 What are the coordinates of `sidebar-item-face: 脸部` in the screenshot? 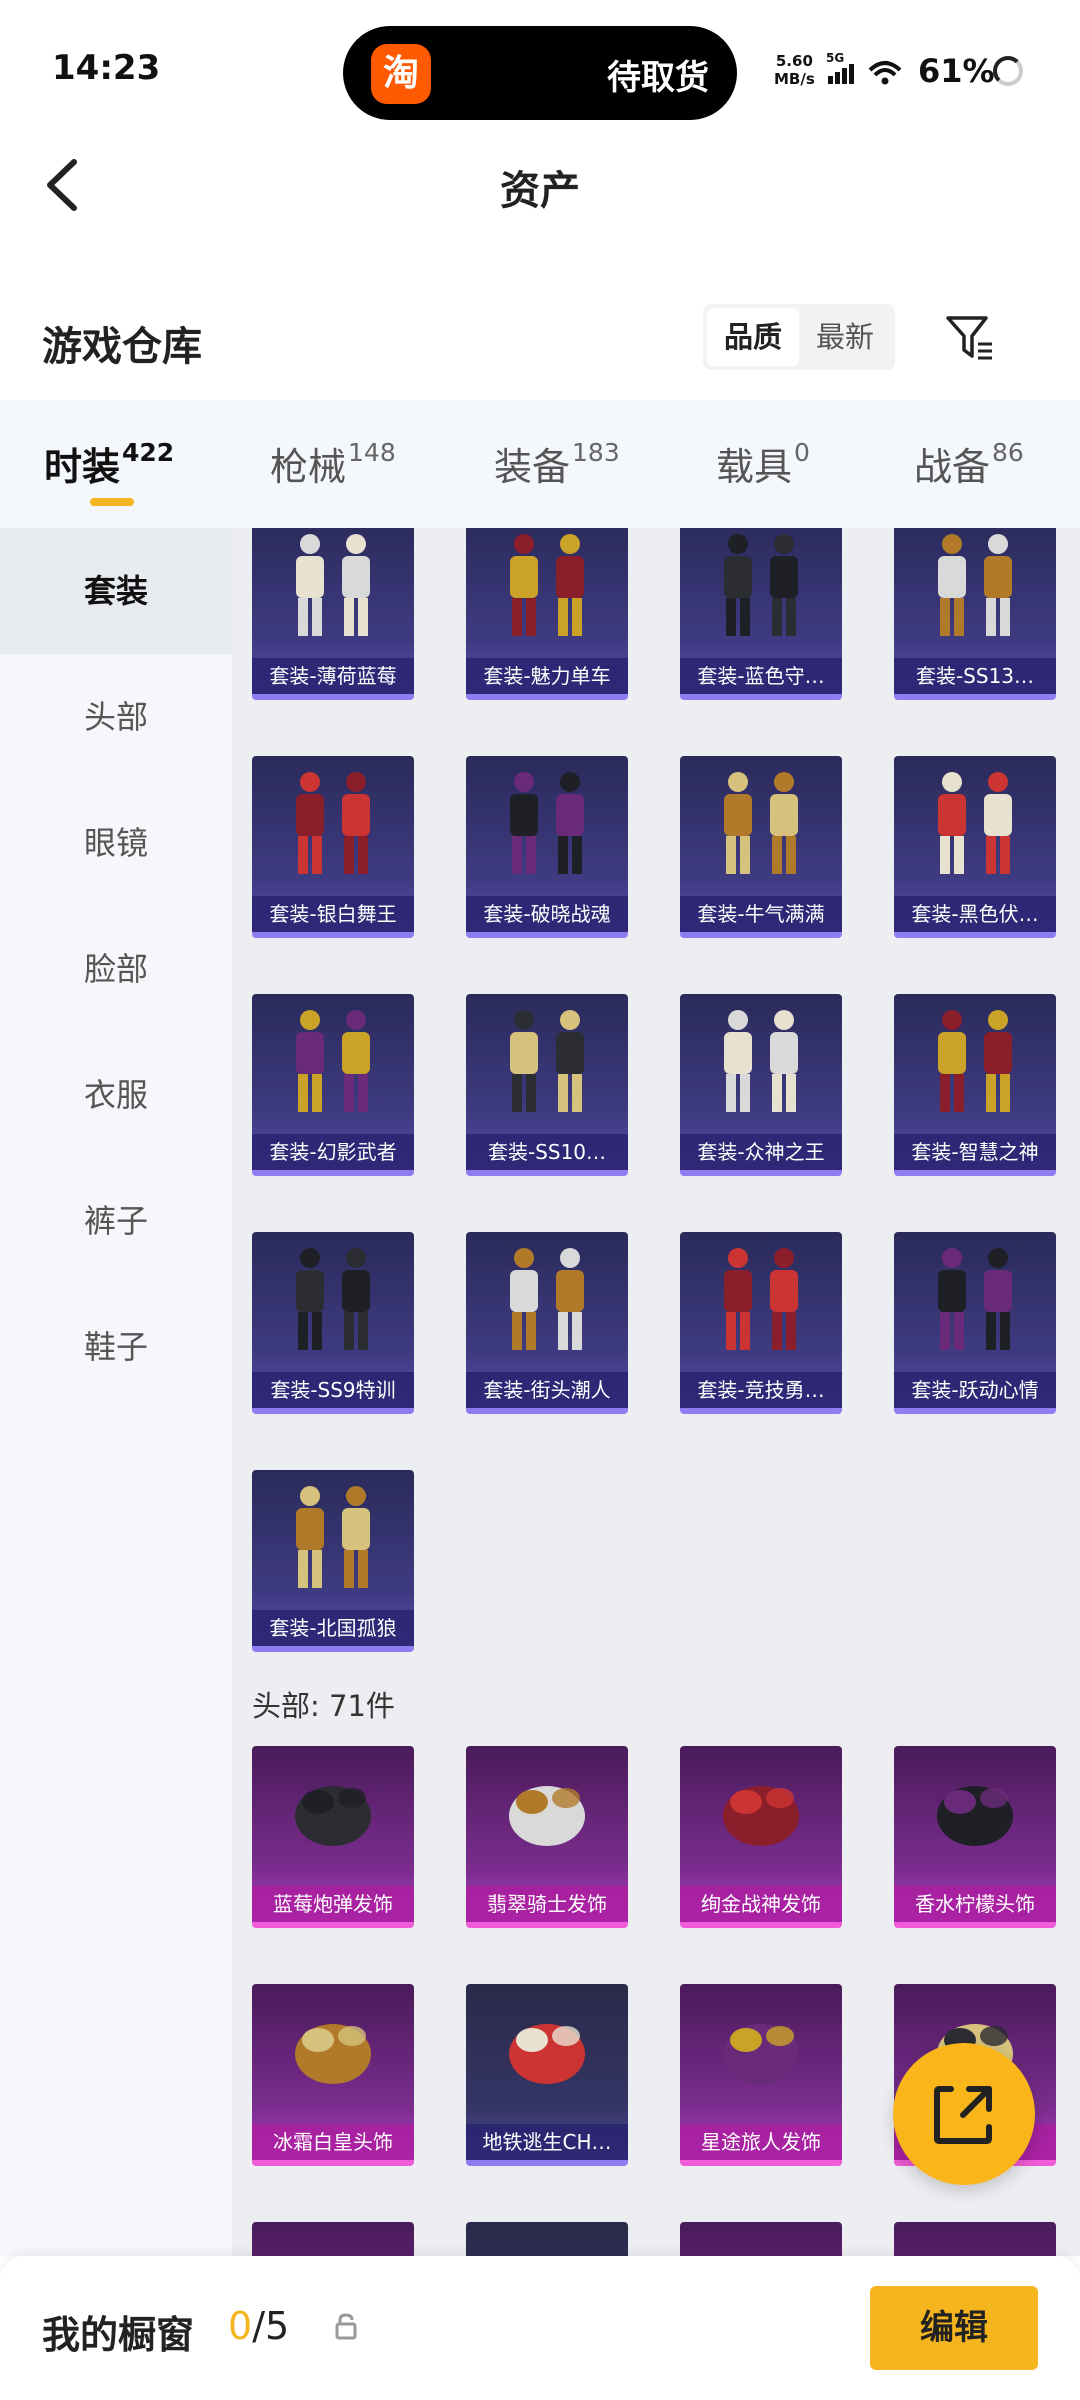 It's located at (116, 969).